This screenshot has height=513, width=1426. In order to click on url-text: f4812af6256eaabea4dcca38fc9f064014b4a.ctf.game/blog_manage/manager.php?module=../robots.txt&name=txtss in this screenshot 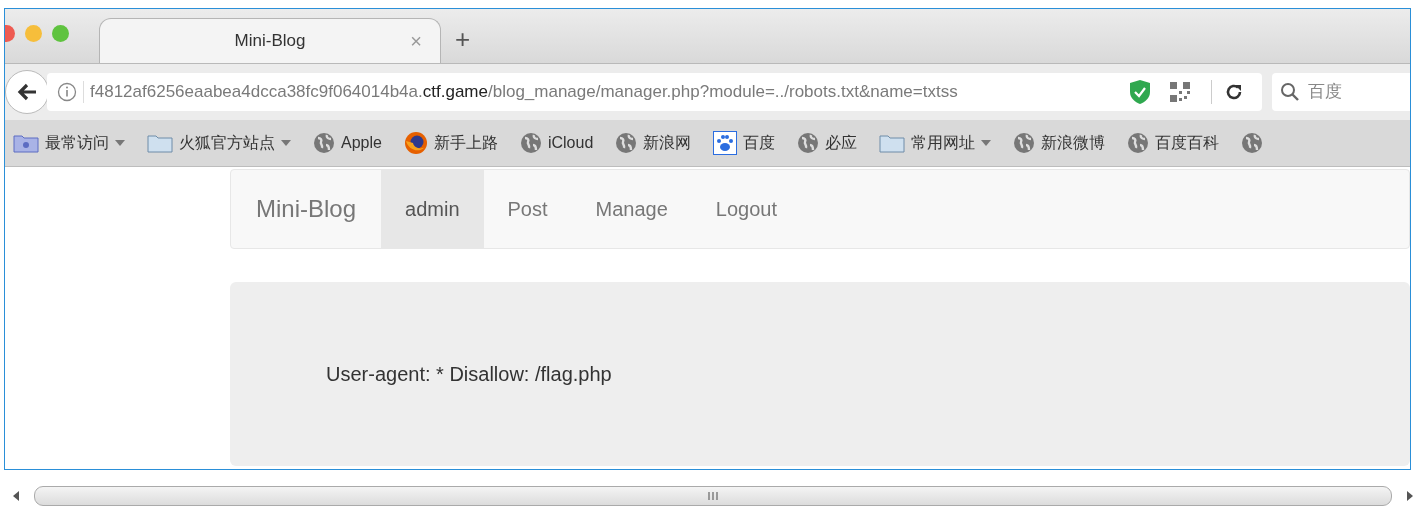, I will do `click(524, 92)`.